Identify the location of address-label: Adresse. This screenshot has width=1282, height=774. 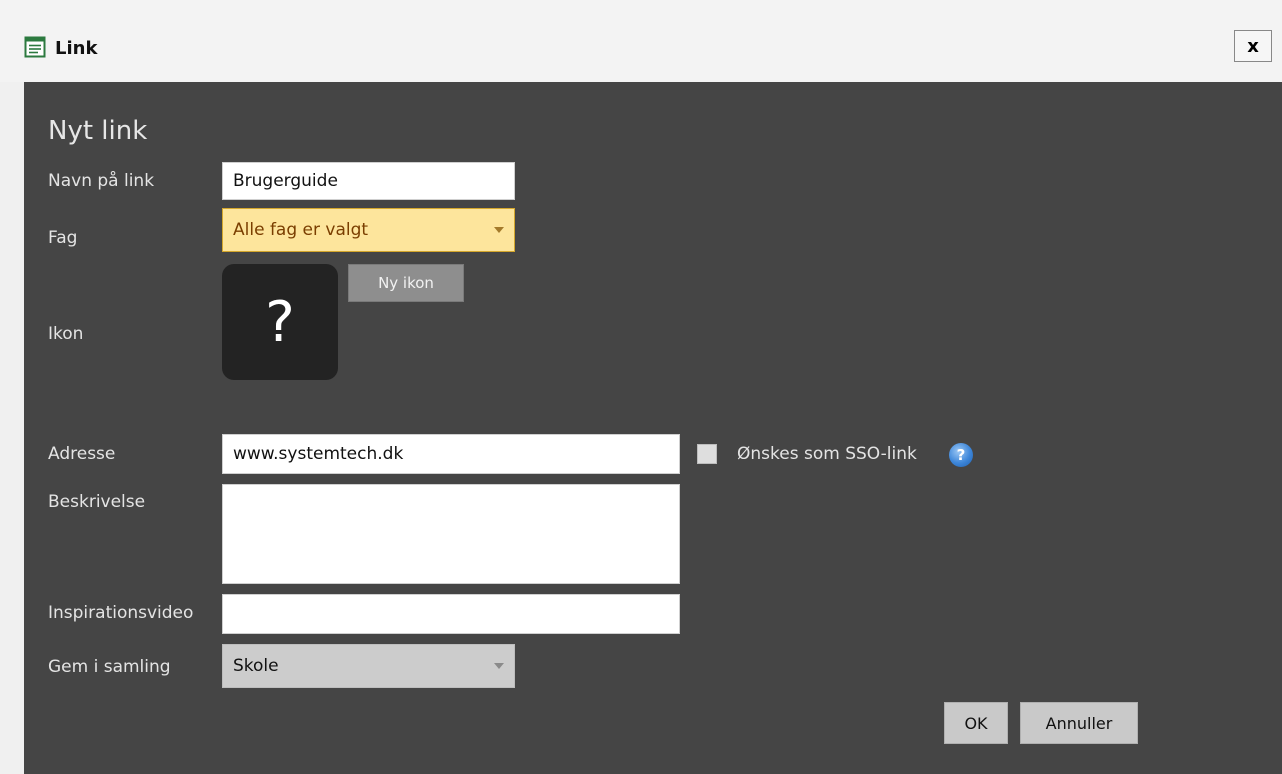
(82, 454).